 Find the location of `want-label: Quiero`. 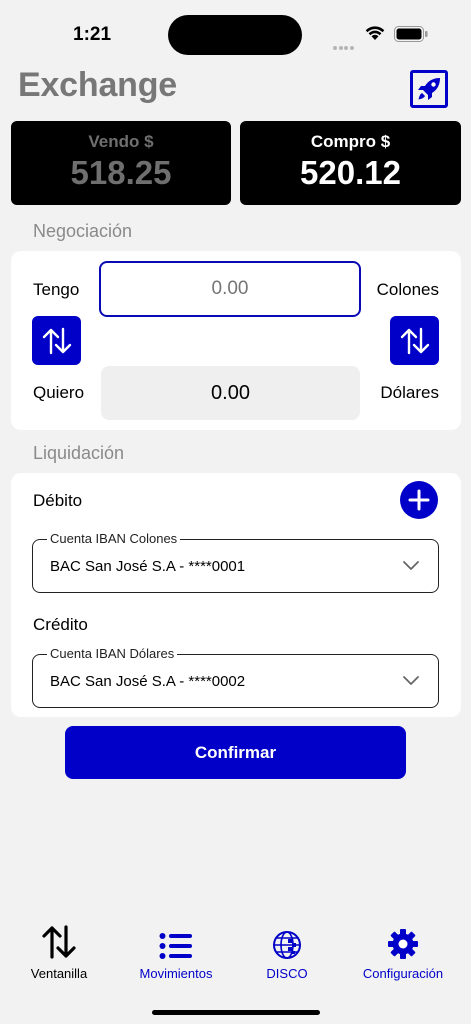

want-label: Quiero is located at coordinates (59, 392).